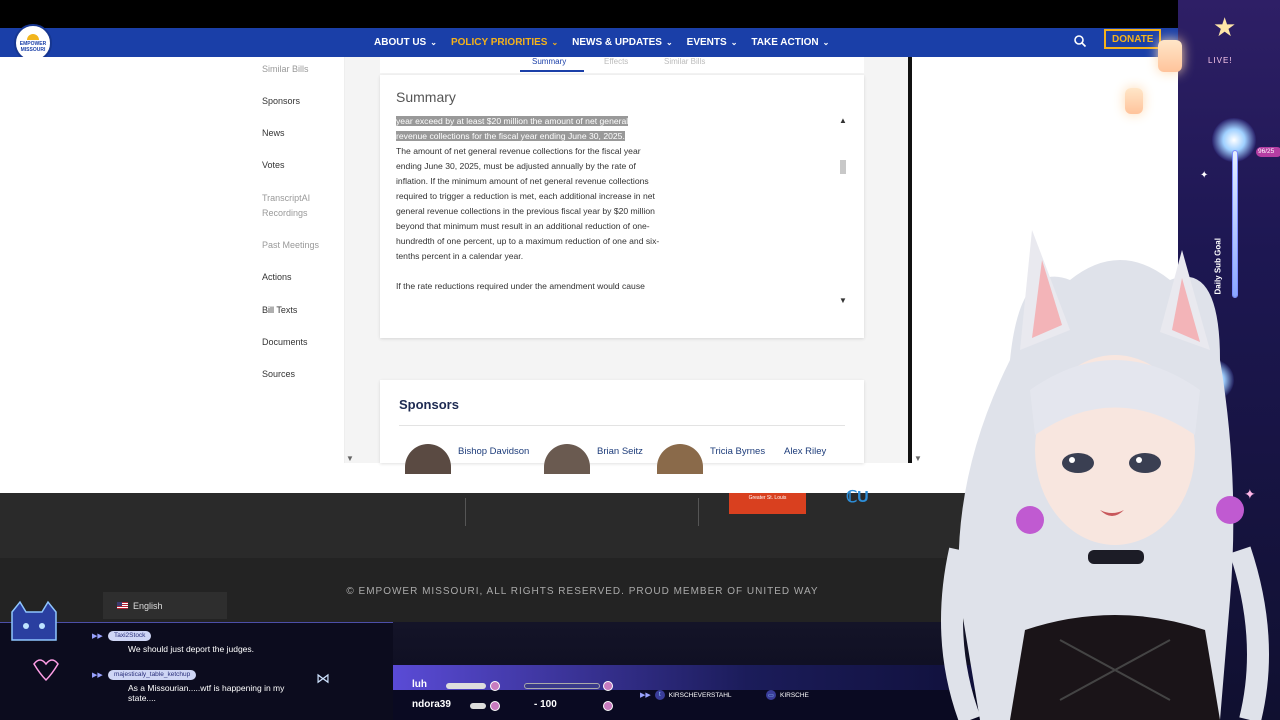 Image resolution: width=1280 pixels, height=720 pixels. I want to click on sponsor-link: Tricia Byrnes, so click(737, 451).